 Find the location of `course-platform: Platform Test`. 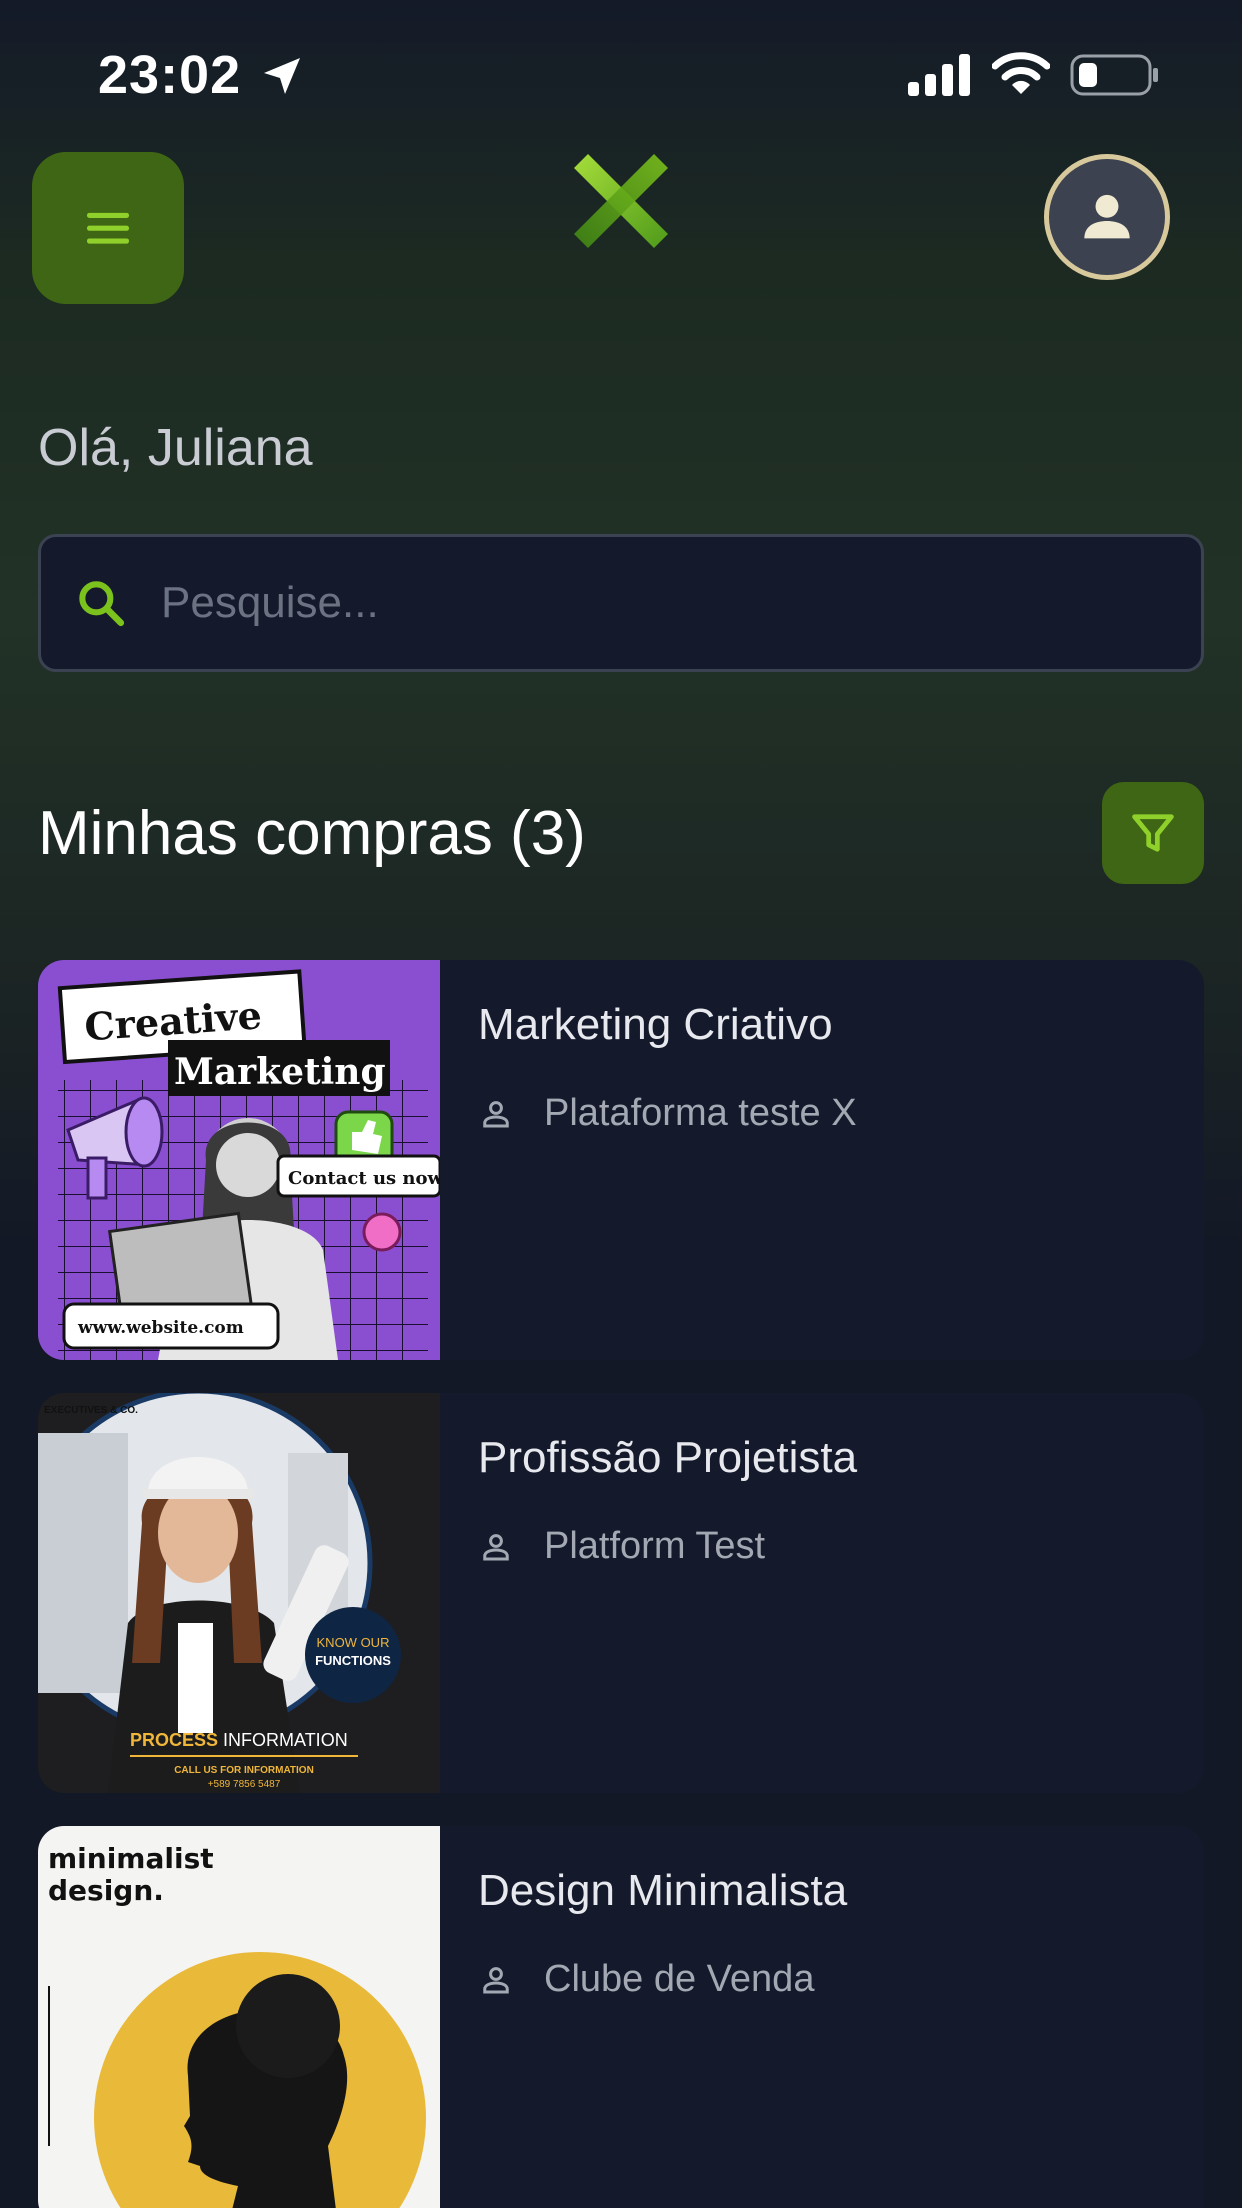

course-platform: Platform Test is located at coordinates (621, 1546).